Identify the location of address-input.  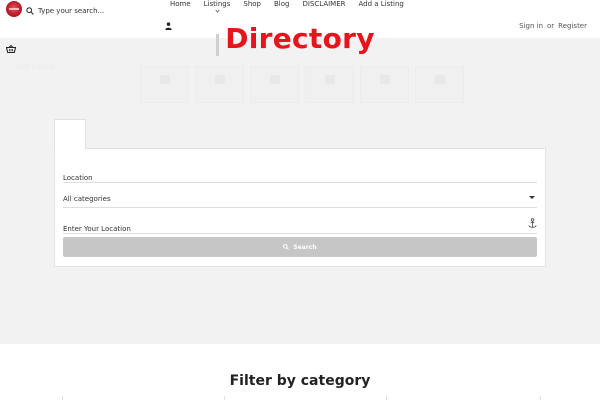
(300, 229).